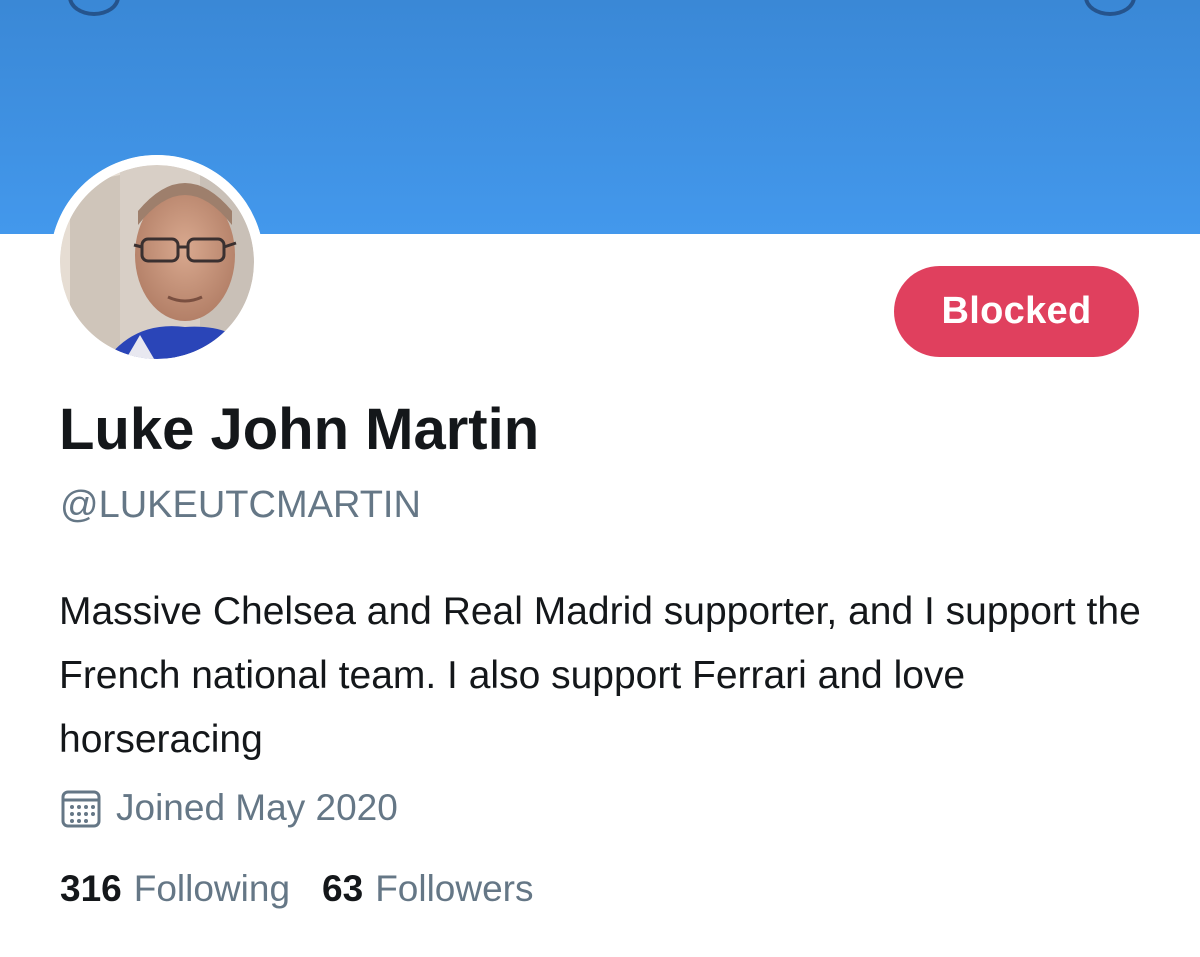  What do you see at coordinates (343, 888) in the screenshot?
I see `followers-count: 63` at bounding box center [343, 888].